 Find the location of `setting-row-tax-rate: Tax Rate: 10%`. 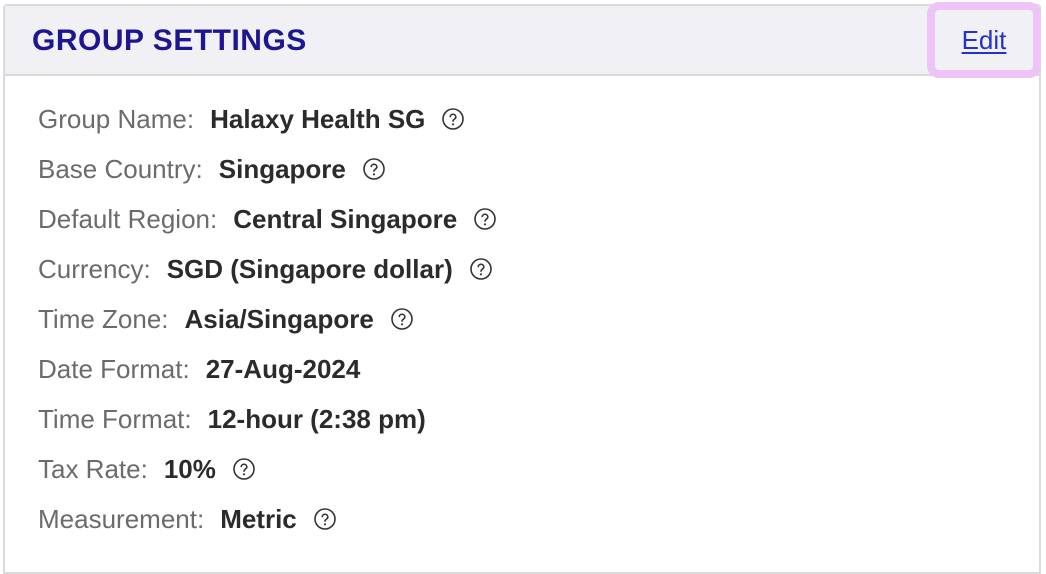

setting-row-tax-rate: Tax Rate: 10% is located at coordinates (267, 469).